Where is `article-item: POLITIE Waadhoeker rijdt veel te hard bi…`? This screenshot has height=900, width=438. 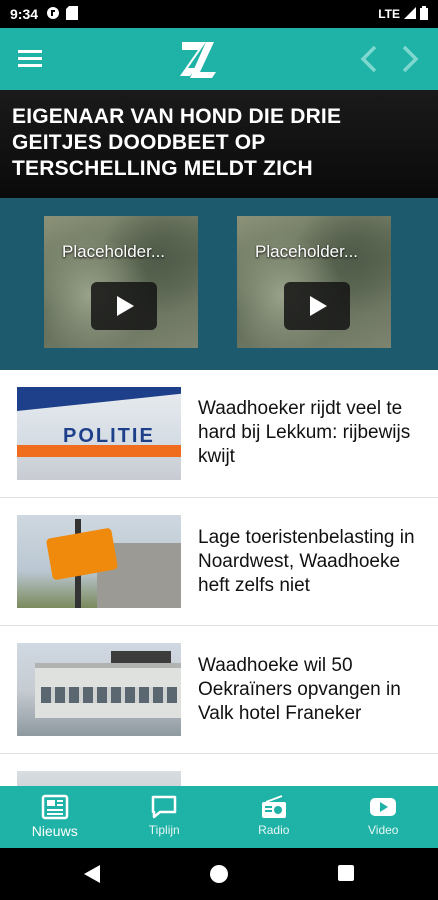
article-item: POLITIE Waadhoeker rijdt veel te hard bi… is located at coordinates (219, 434).